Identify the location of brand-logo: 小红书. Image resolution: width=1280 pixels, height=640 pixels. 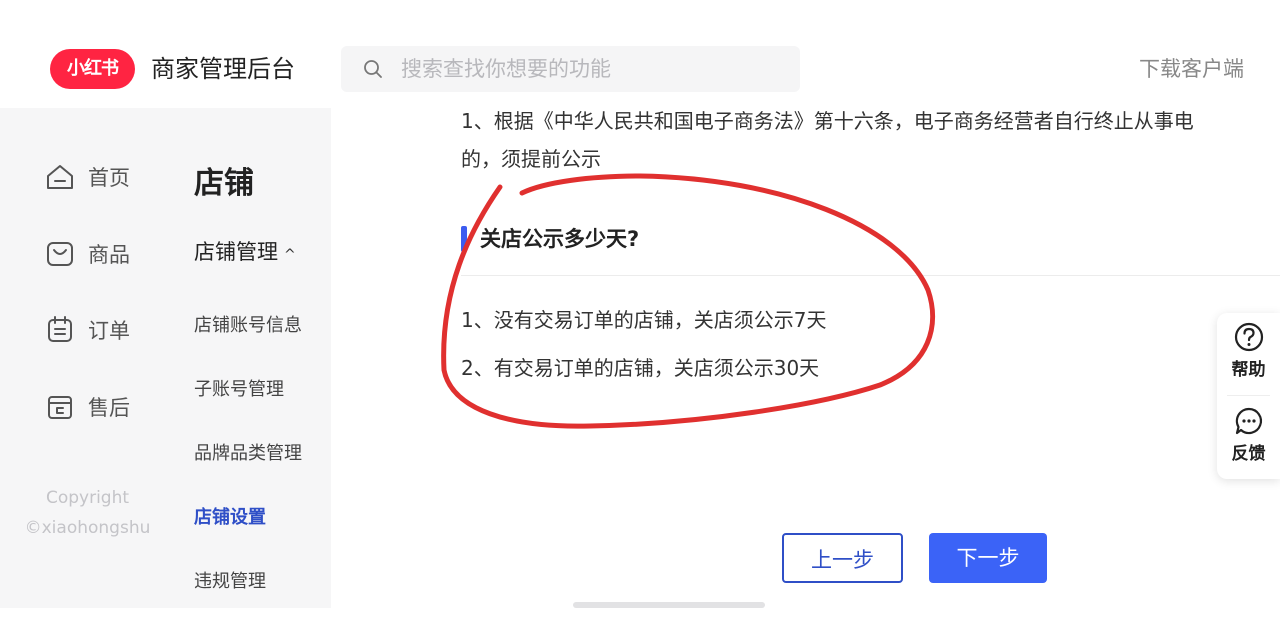
(92, 69).